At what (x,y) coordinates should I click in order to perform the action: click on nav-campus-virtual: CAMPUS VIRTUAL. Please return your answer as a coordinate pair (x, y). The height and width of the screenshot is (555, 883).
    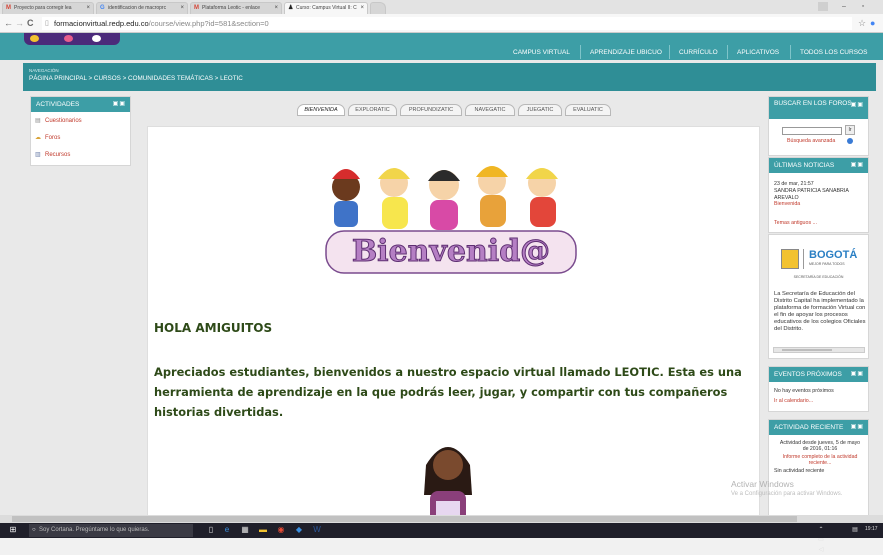
    Looking at the image, I should click on (541, 52).